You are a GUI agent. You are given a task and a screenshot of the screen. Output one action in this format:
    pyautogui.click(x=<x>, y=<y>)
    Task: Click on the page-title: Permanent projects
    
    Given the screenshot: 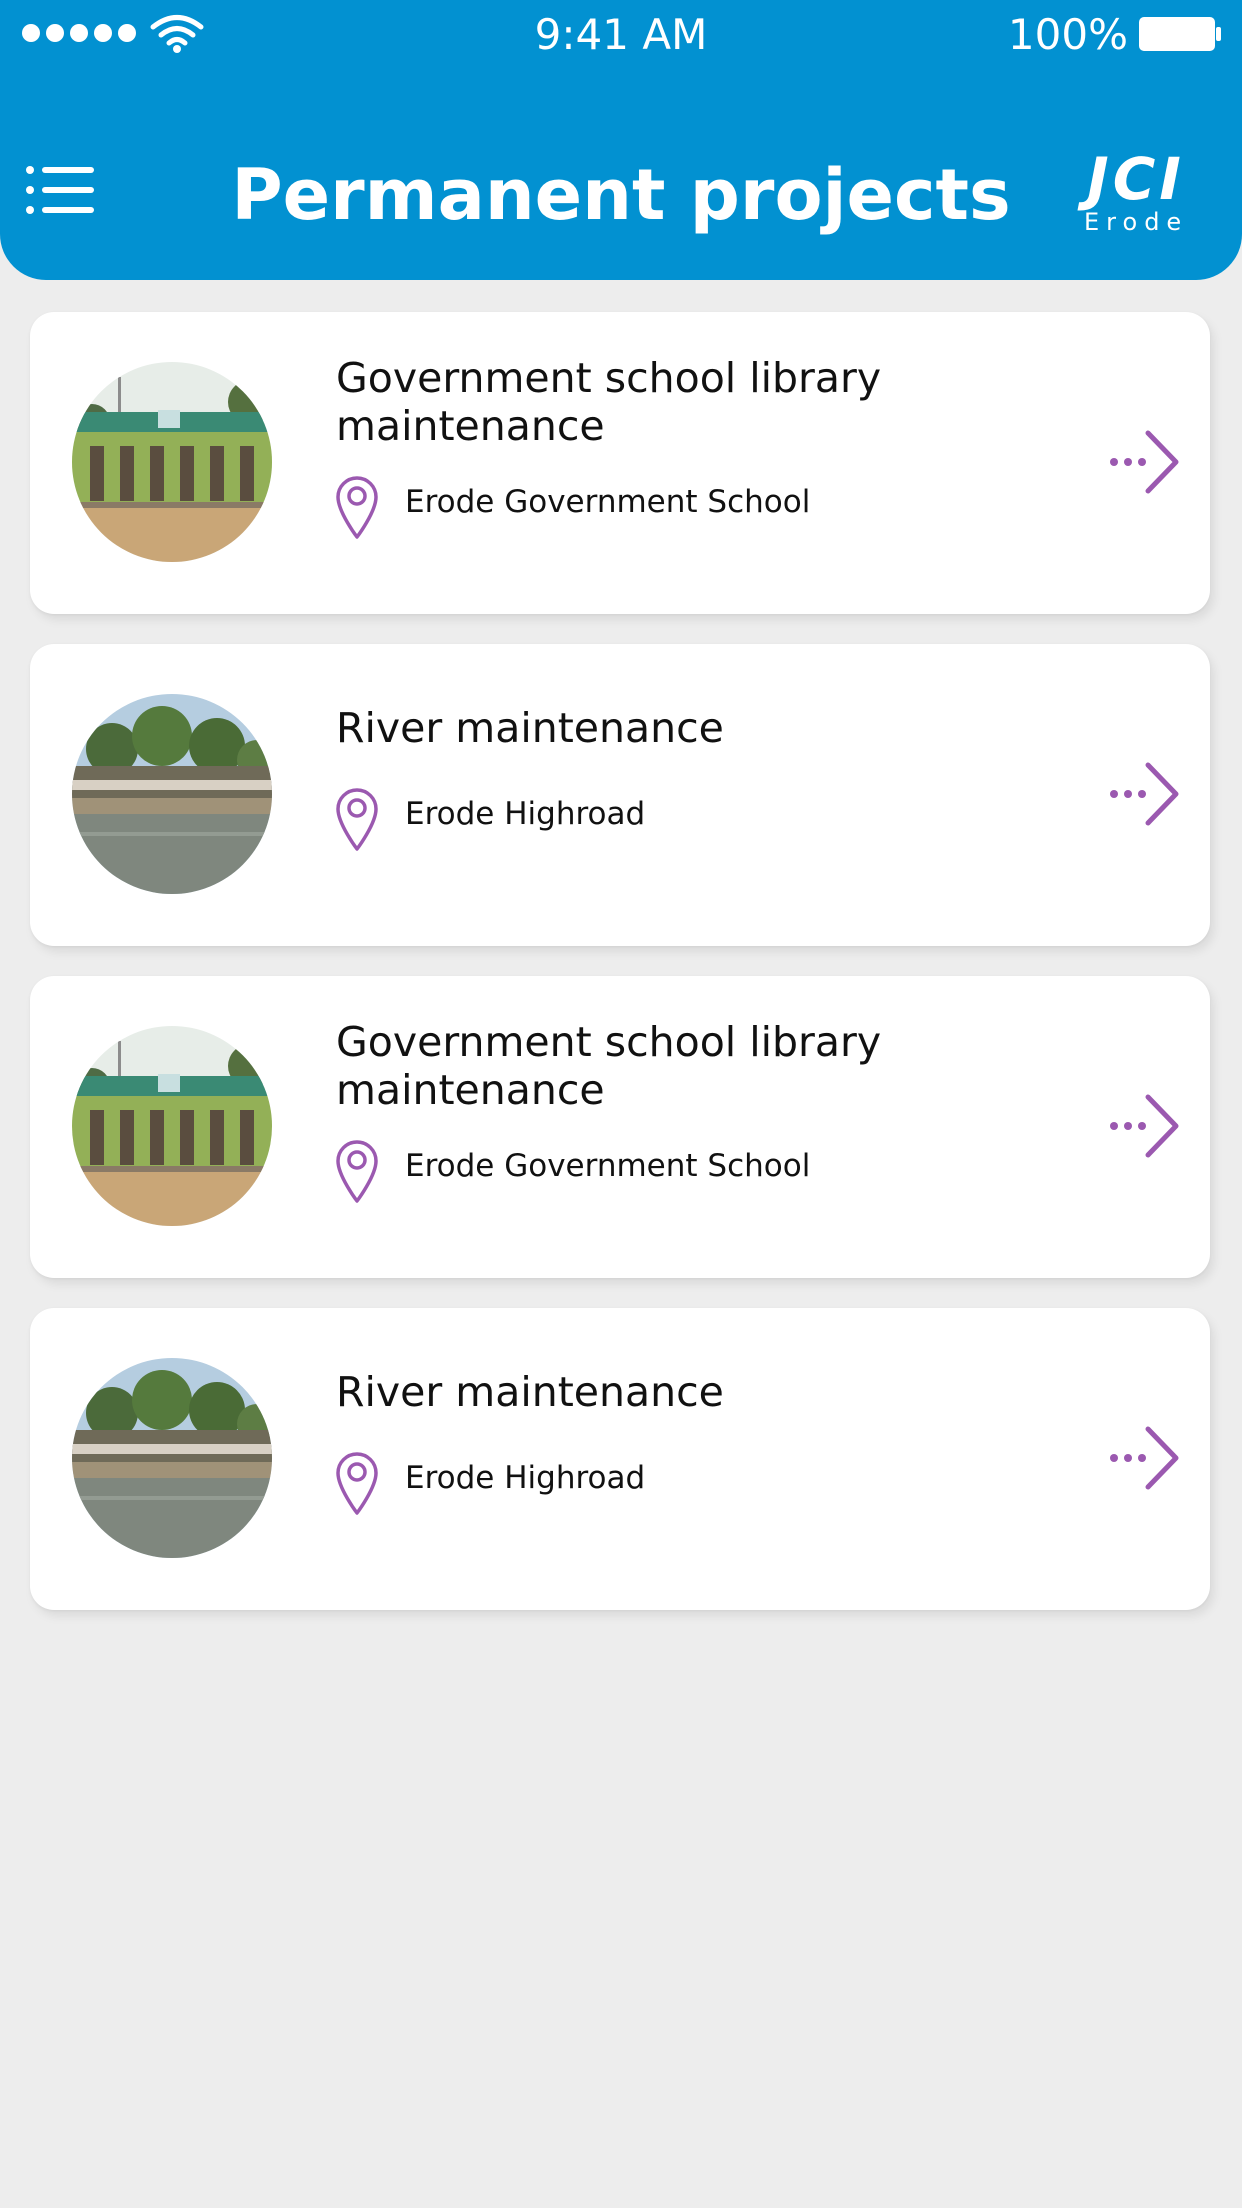 What is the action you would take?
    pyautogui.click(x=621, y=195)
    